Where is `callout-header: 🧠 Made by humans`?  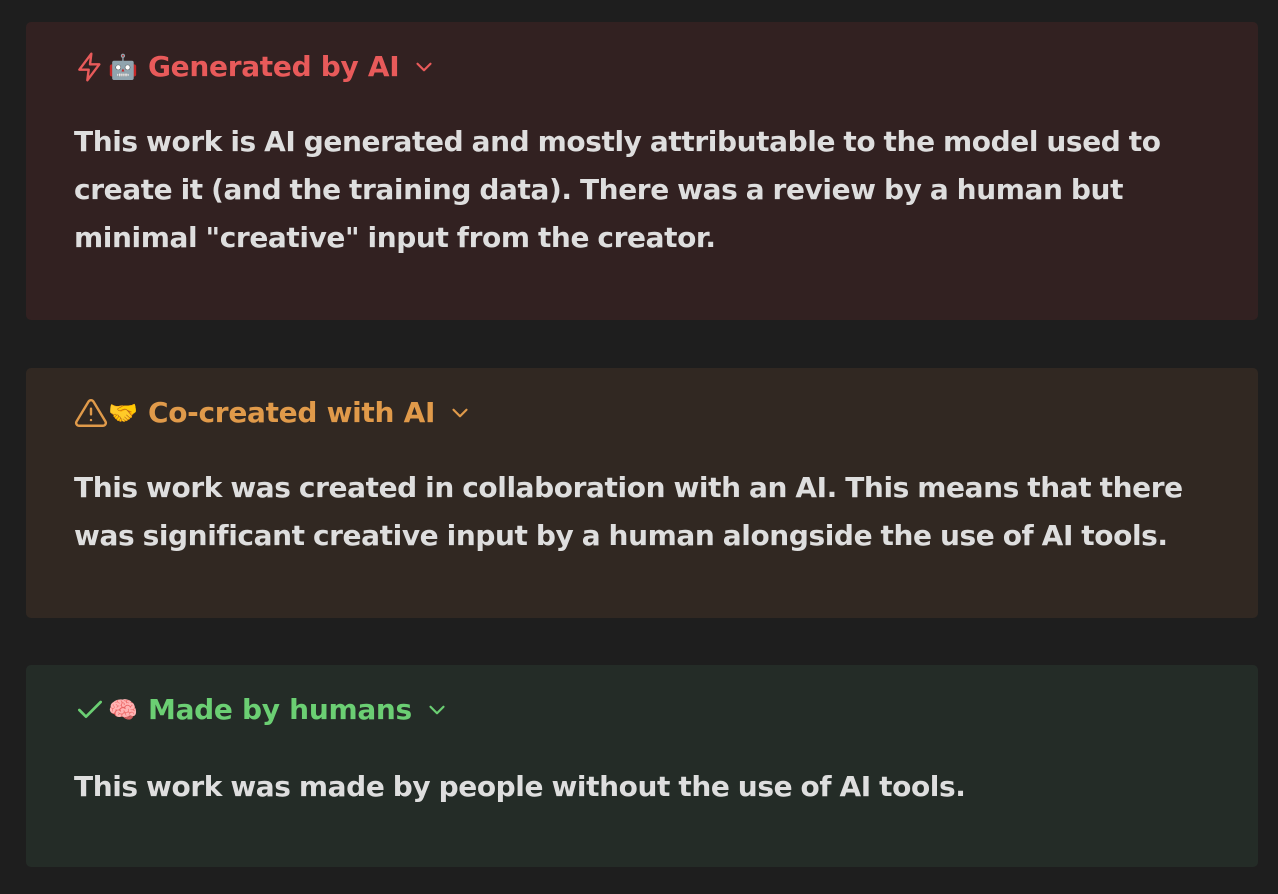 callout-header: 🧠 Made by humans is located at coordinates (263, 710).